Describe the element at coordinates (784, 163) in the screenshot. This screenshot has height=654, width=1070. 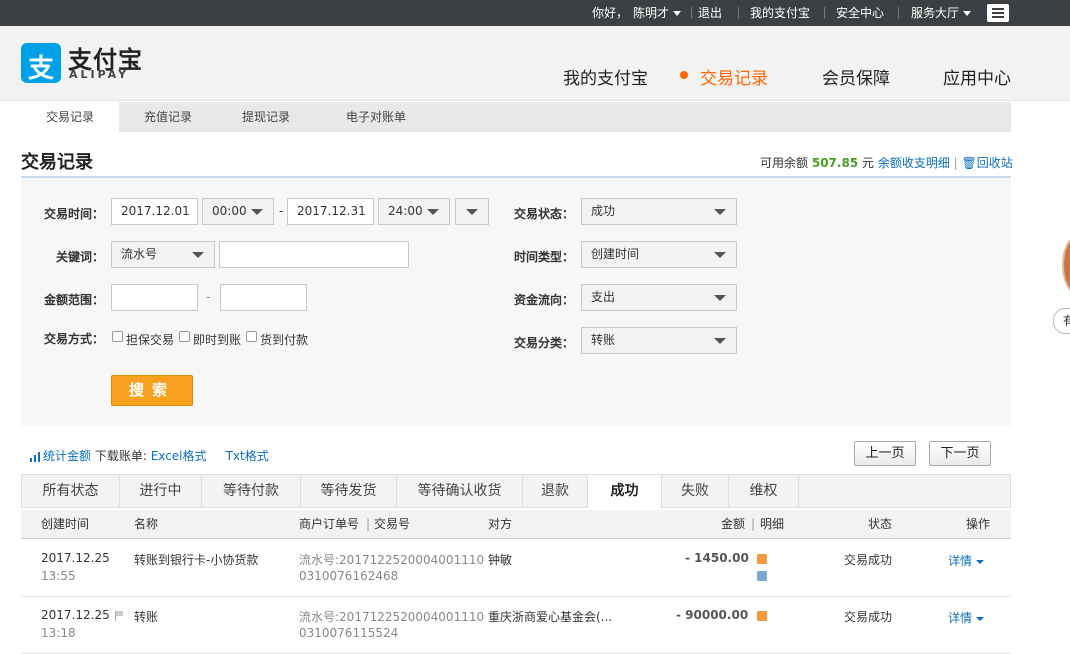
I see `balance-label: 可用余额` at that location.